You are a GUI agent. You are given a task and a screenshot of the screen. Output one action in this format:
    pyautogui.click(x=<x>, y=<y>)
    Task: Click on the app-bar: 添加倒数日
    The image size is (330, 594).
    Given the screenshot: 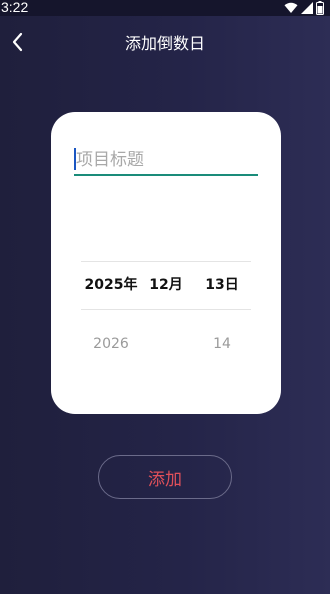 What is the action you would take?
    pyautogui.click(x=165, y=44)
    